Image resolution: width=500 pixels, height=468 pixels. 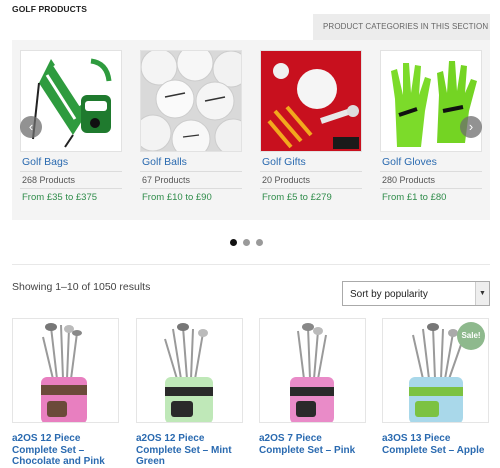 I want to click on category-count: 280 Products, so click(x=409, y=180).